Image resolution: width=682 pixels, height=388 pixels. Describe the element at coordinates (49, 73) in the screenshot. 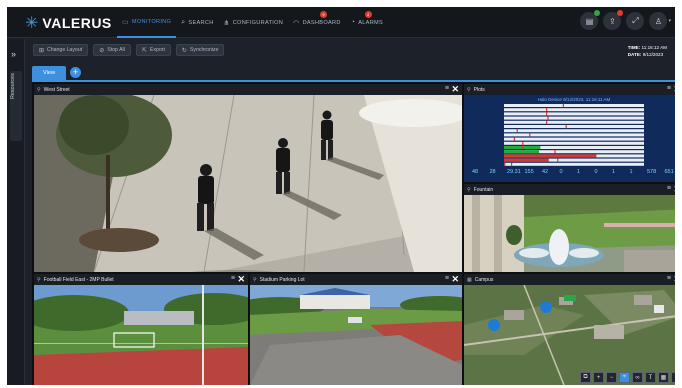

I see `tab-view: View` at that location.